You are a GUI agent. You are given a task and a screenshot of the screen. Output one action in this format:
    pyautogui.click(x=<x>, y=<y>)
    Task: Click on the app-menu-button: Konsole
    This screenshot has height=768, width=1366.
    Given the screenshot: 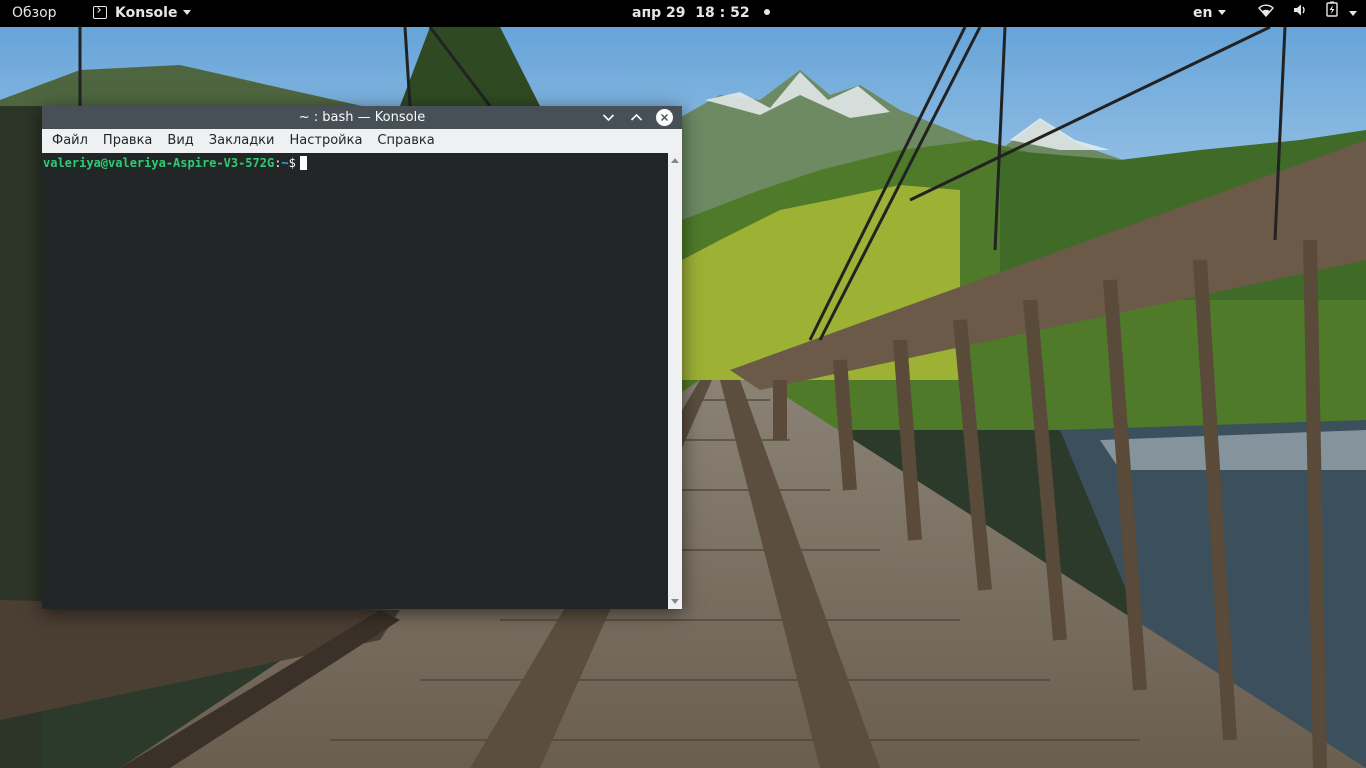 What is the action you would take?
    pyautogui.click(x=142, y=13)
    